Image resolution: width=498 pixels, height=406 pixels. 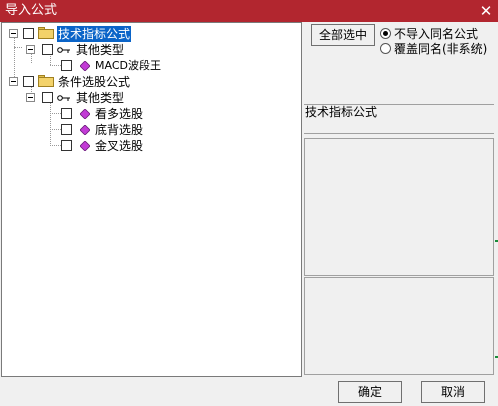 I want to click on radio-skip-duplicates, so click(x=385, y=33).